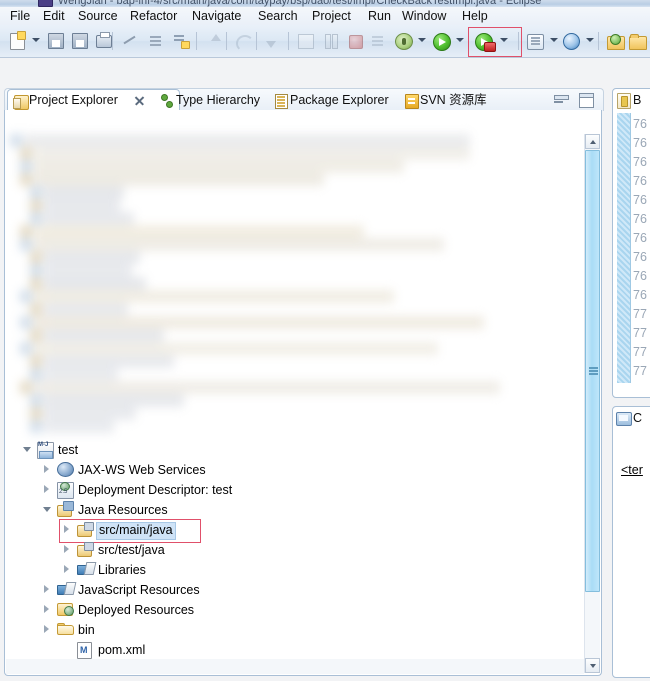  I want to click on tree-row: bin, so click(291, 630).